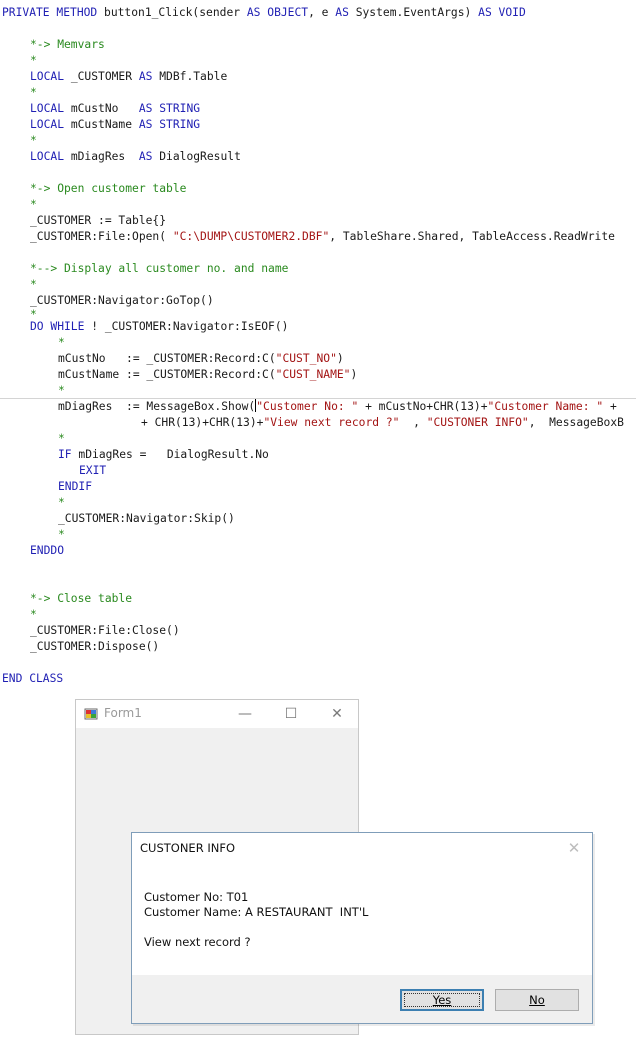 This screenshot has height=1048, width=636. What do you see at coordinates (159, 326) in the screenshot?
I see `code-line: DO WHILE ! _CUSTOMER:Navigator:IsEOF()` at bounding box center [159, 326].